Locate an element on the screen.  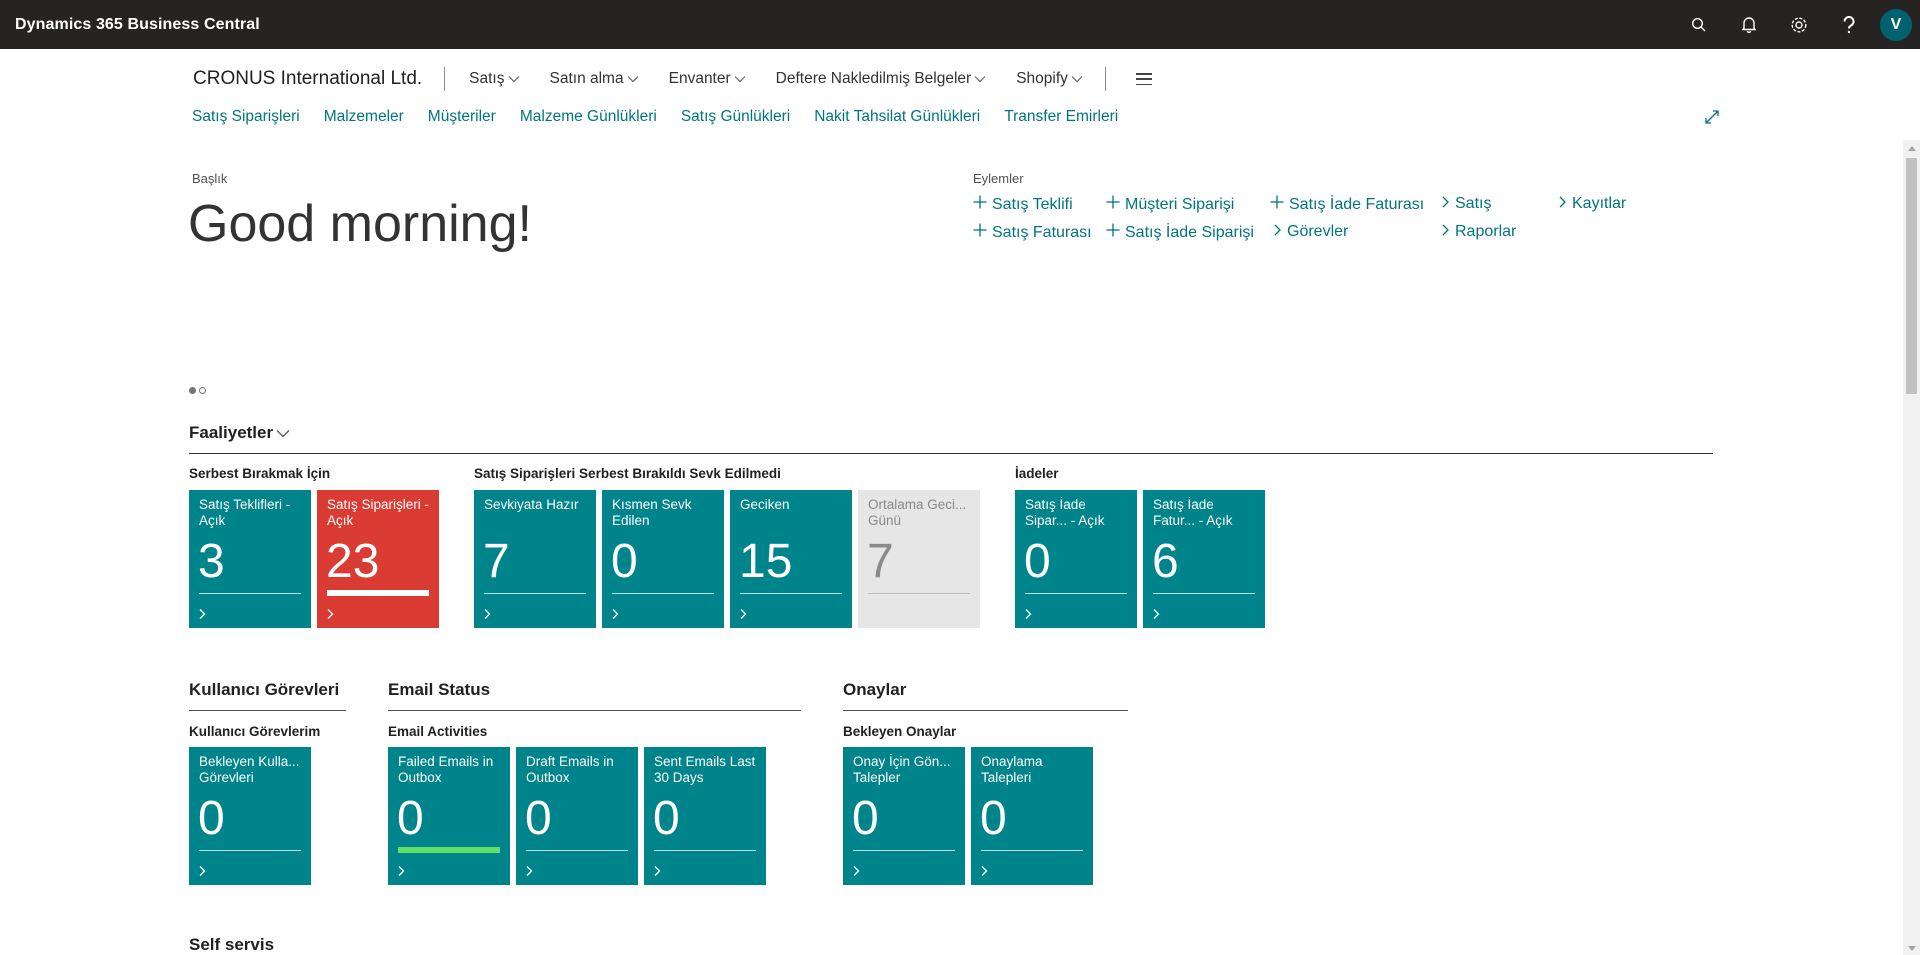
tile-label: Satış İade Fatur... - Açık is located at coordinates (1193, 512).